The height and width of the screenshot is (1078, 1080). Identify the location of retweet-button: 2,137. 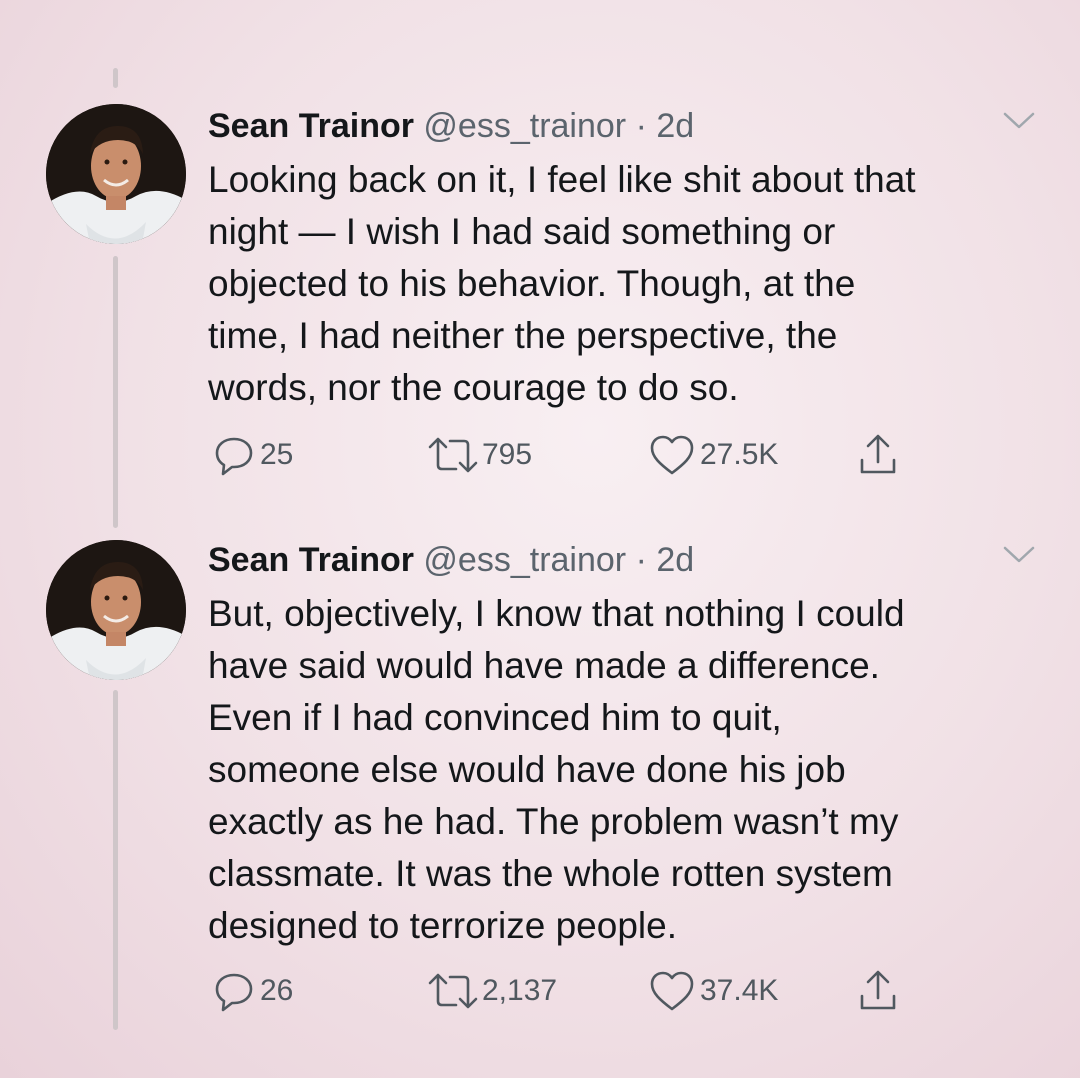
(490, 991).